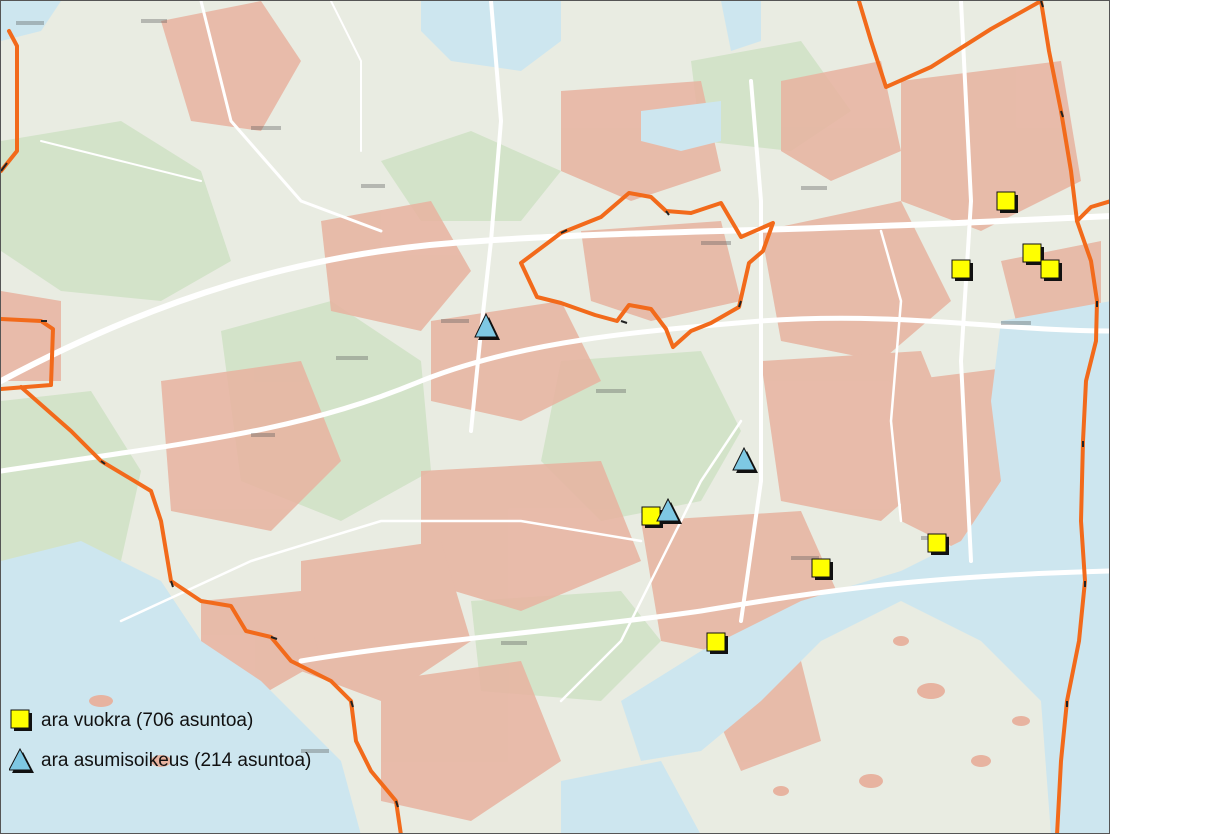 The image size is (1221, 839). Describe the element at coordinates (176, 760) in the screenshot. I see `legend-label-right-of-occupancy: ara asumisoikeus (214 asuntoa)` at that location.